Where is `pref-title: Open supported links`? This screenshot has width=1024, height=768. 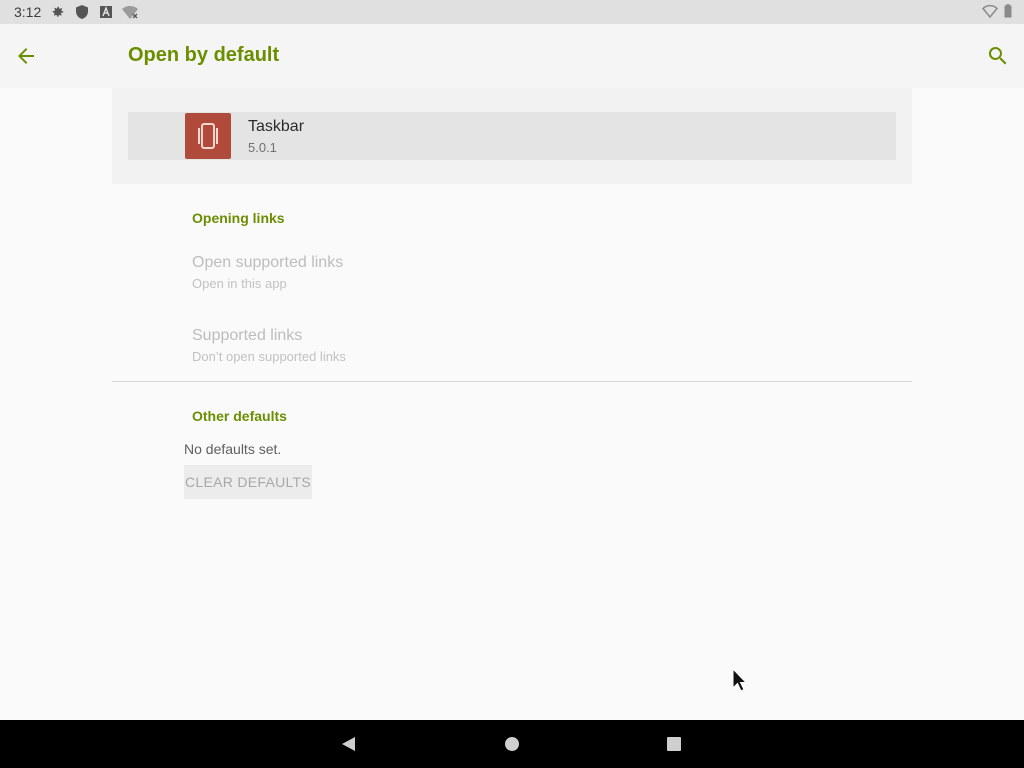 pref-title: Open supported links is located at coordinates (268, 262).